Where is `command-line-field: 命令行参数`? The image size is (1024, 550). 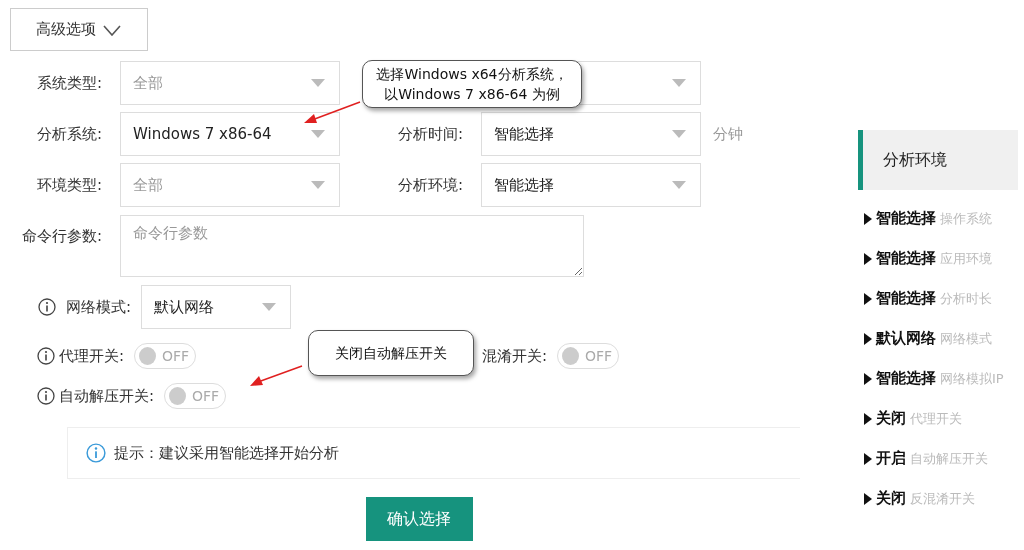
command-line-field: 命令行参数 is located at coordinates (352, 246).